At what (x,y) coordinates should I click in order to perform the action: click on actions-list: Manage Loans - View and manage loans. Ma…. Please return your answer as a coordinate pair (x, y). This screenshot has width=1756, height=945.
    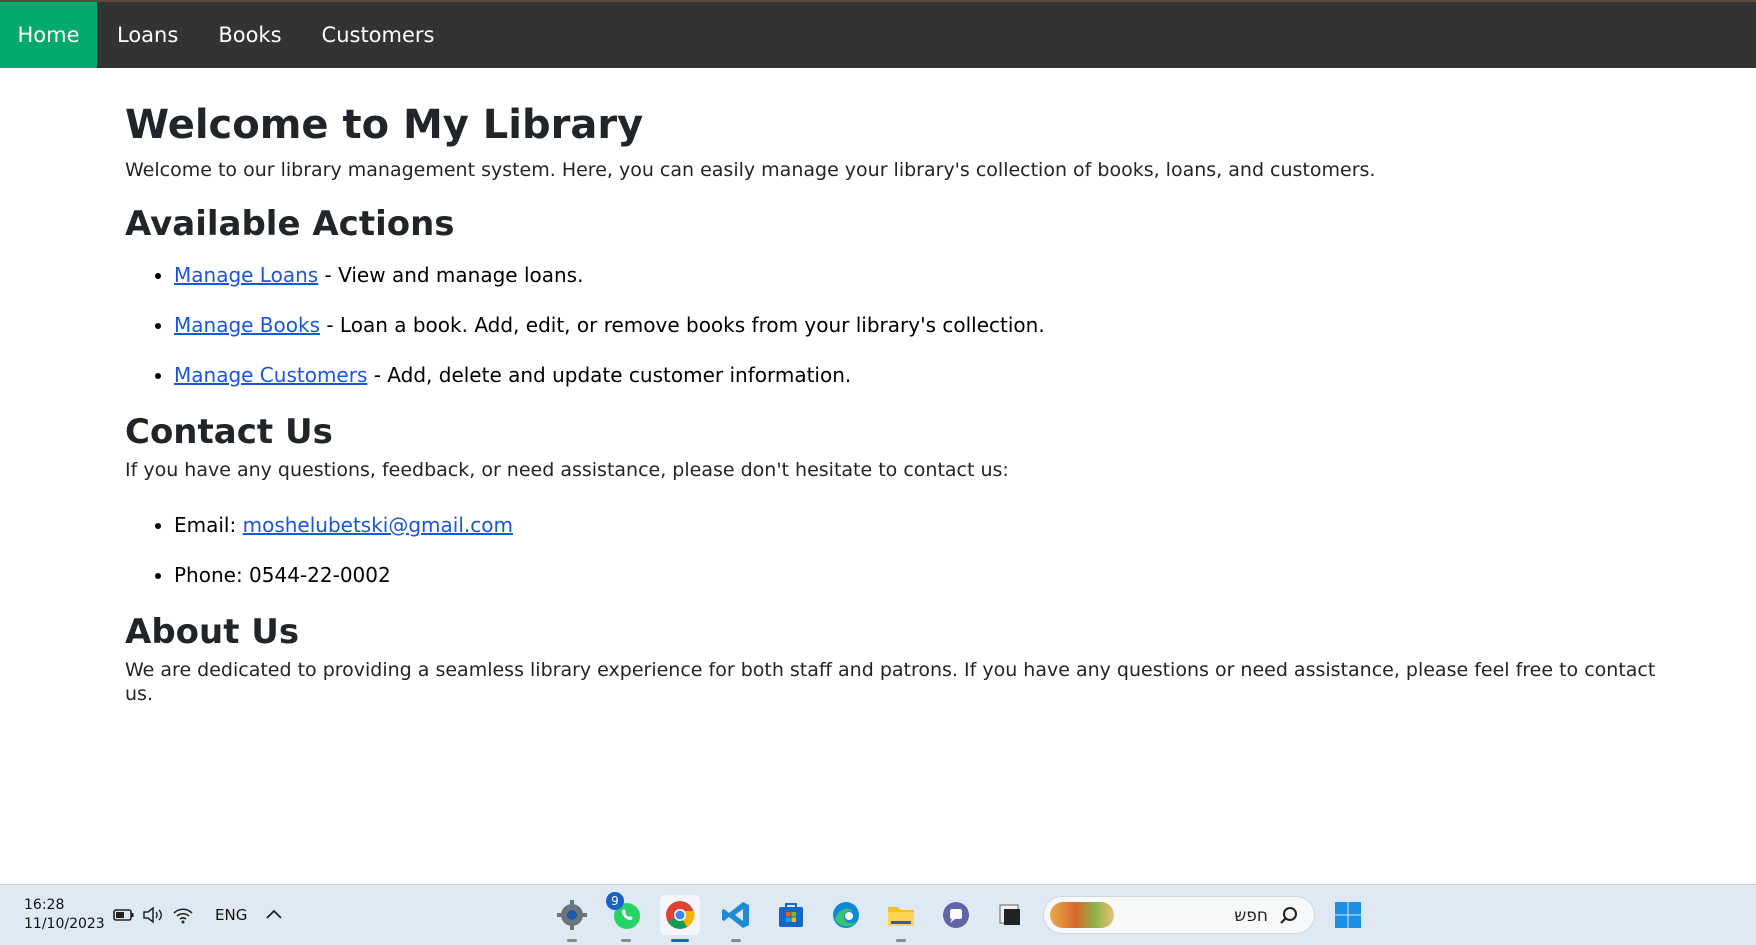
    Looking at the image, I should click on (905, 325).